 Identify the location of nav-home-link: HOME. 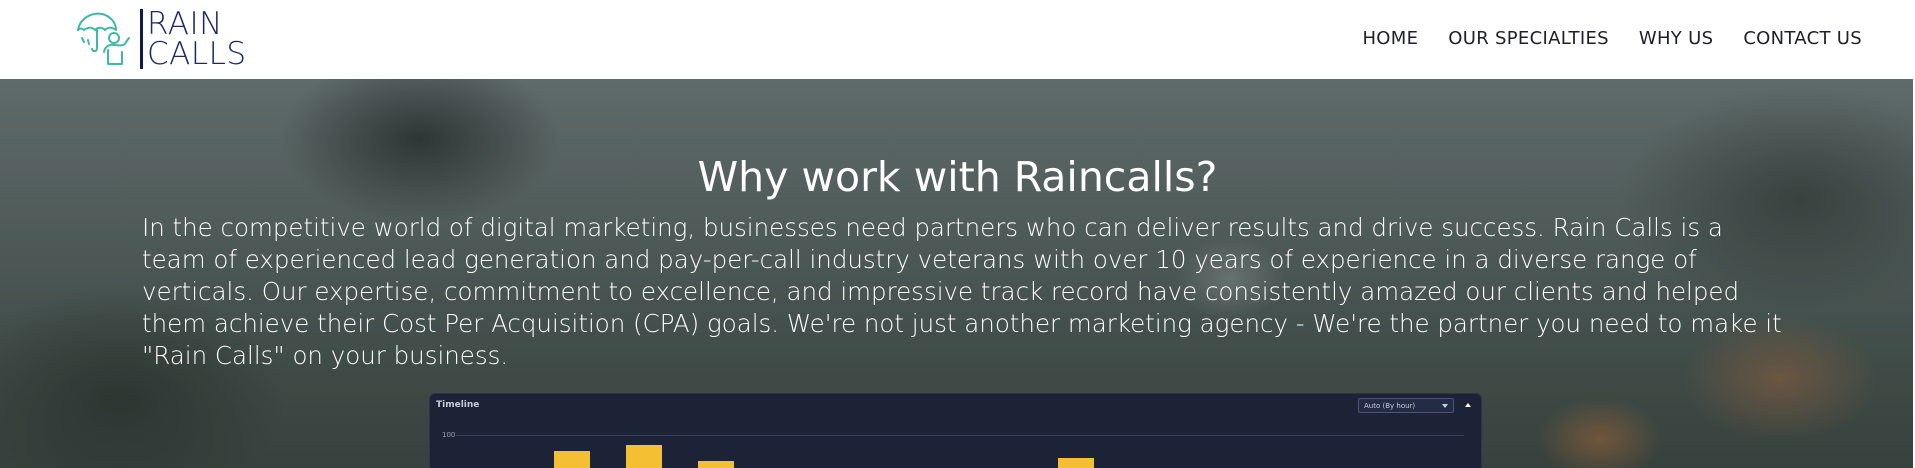
(1390, 39).